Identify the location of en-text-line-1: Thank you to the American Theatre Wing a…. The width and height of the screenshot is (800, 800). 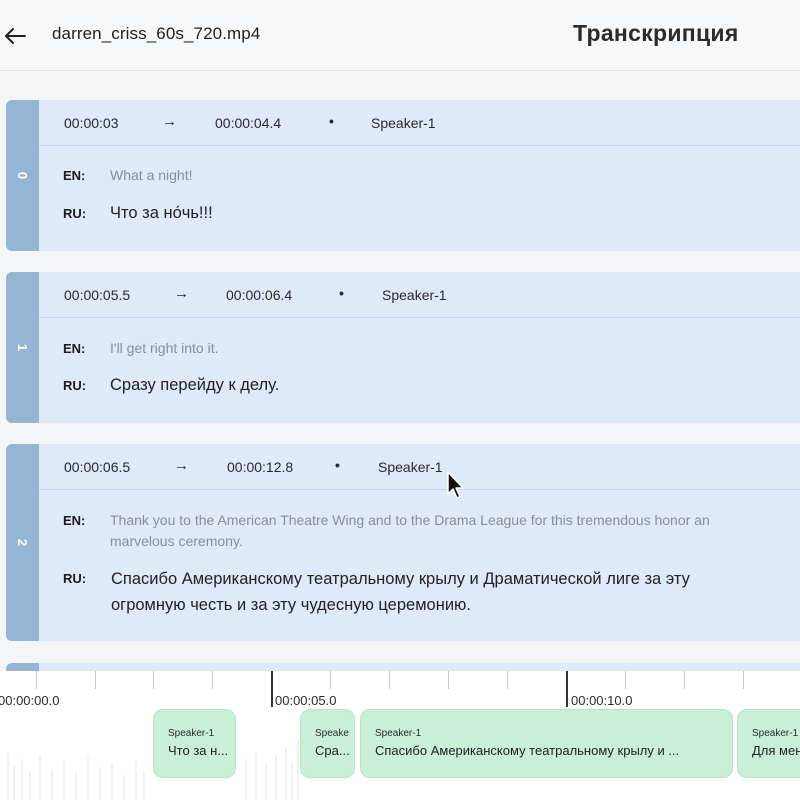
(410, 520).